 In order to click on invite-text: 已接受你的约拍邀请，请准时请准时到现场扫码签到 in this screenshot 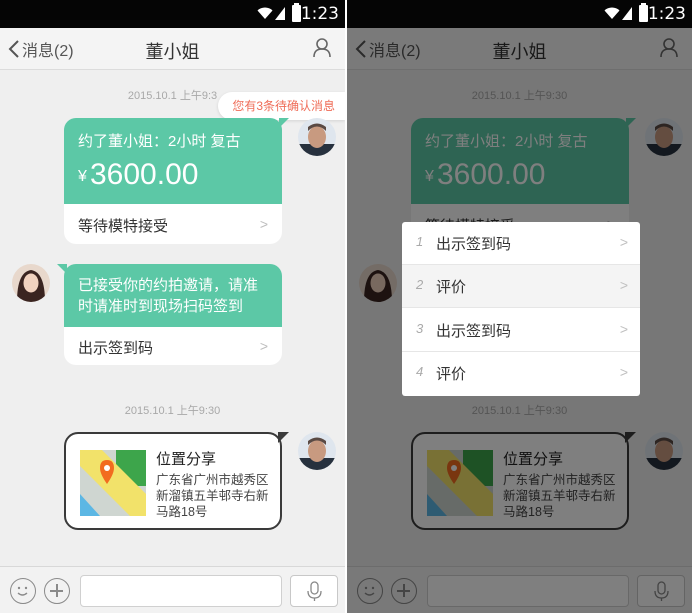, I will do `click(168, 296)`.